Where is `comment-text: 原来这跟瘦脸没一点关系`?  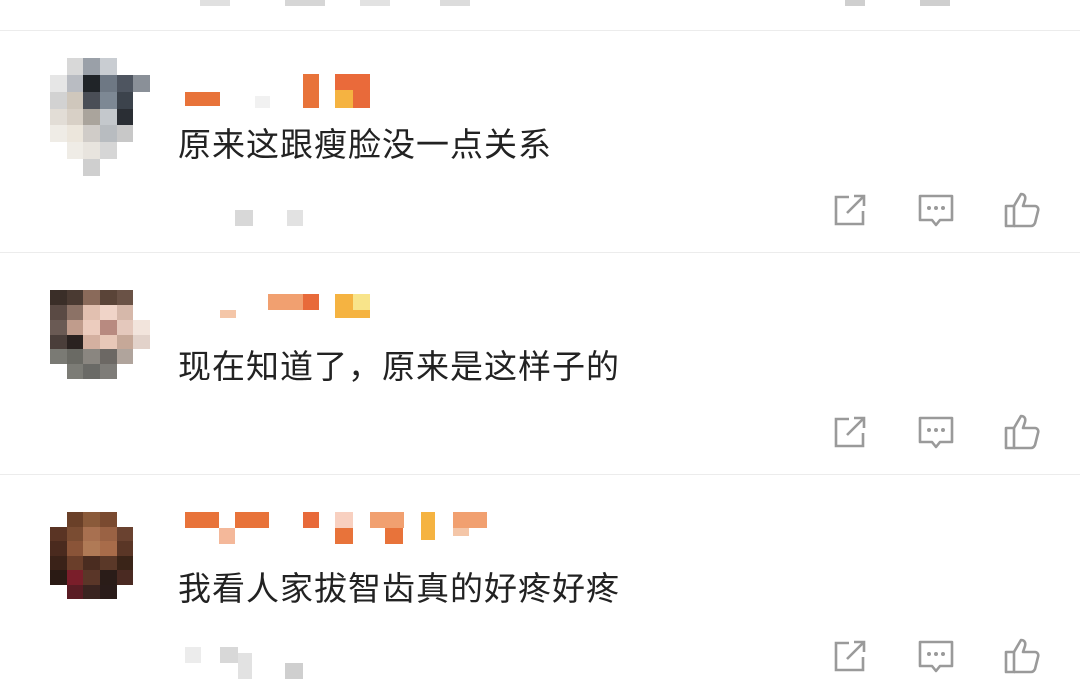 comment-text: 原来这跟瘦脸没一点关系 is located at coordinates (365, 144).